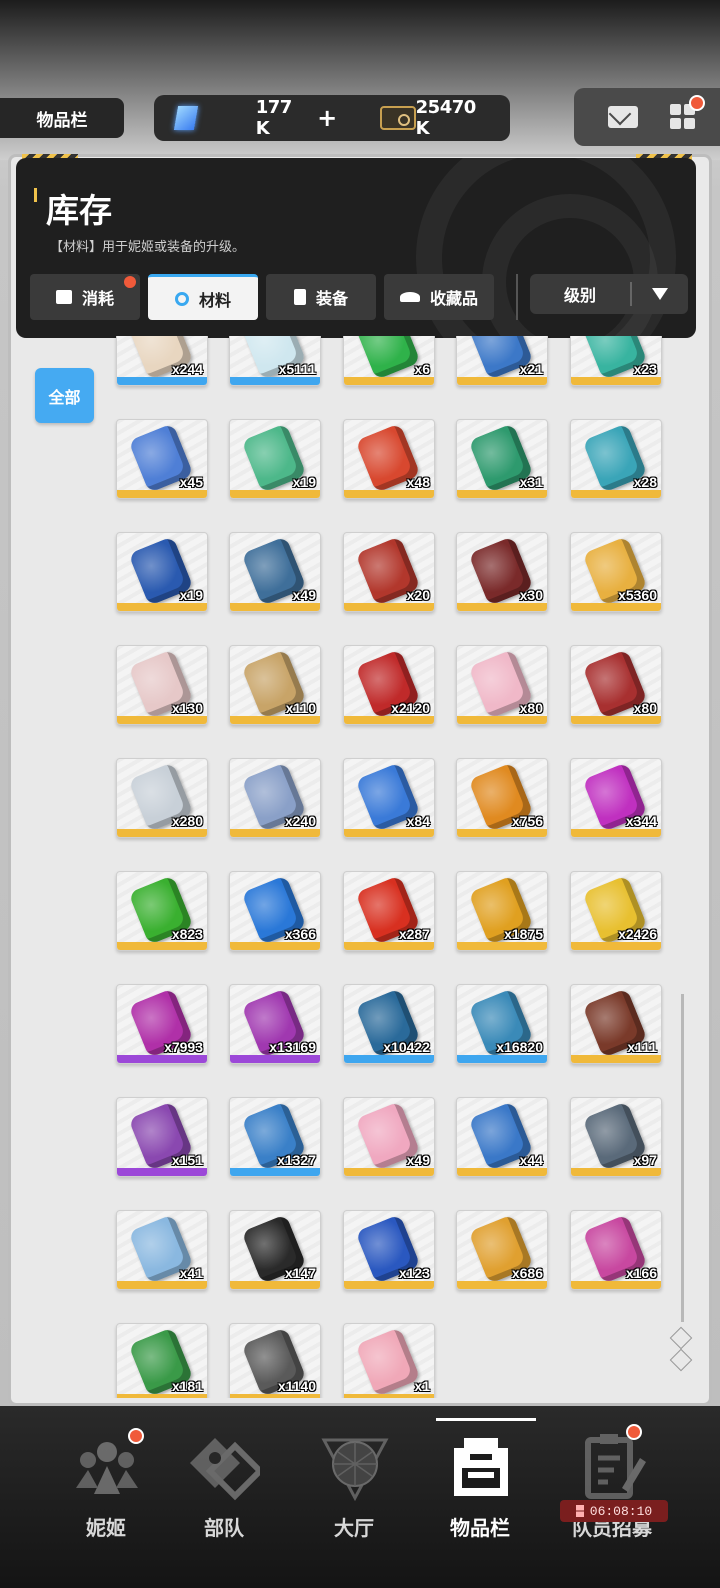 Image resolution: width=720 pixels, height=1588 pixels. Describe the element at coordinates (327, 118) in the screenshot. I see `add-gems-button: +` at that location.